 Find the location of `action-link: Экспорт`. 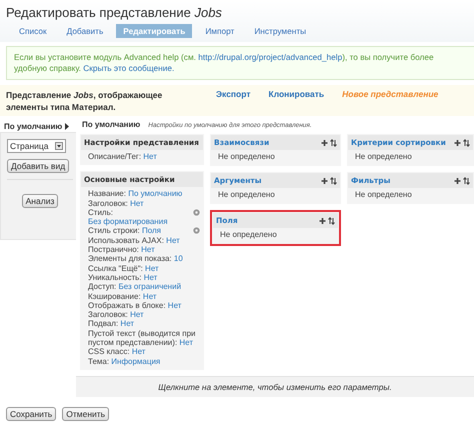

action-link: Экспорт is located at coordinates (233, 94).